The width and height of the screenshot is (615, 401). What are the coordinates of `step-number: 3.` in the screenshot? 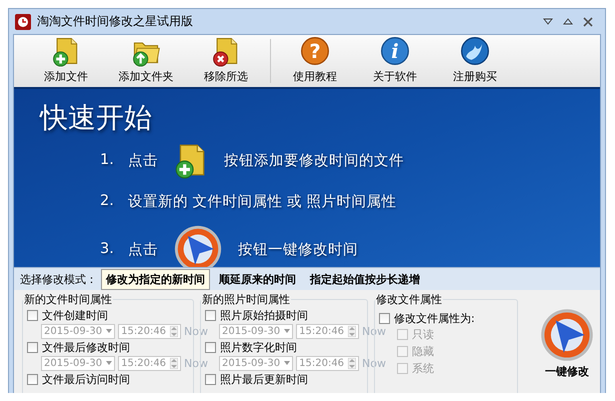 It's located at (107, 249).